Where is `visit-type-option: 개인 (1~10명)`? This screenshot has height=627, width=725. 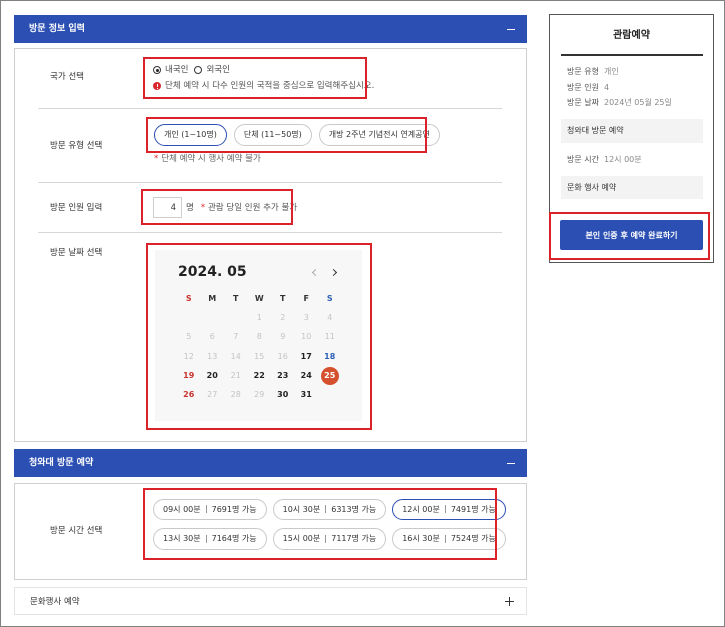
visit-type-option: 개인 (1~10명) is located at coordinates (190, 135).